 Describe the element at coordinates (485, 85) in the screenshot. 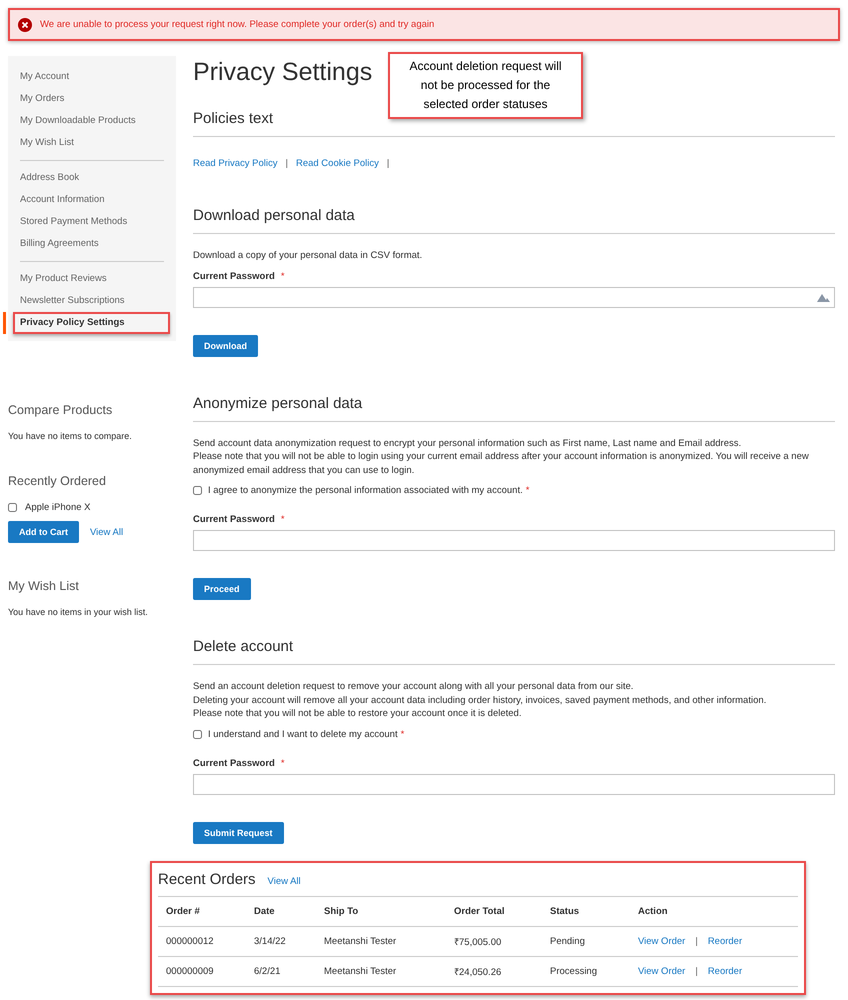

I see `annotation-callout: Account deletion request will not be processed for the selected order statuses` at that location.